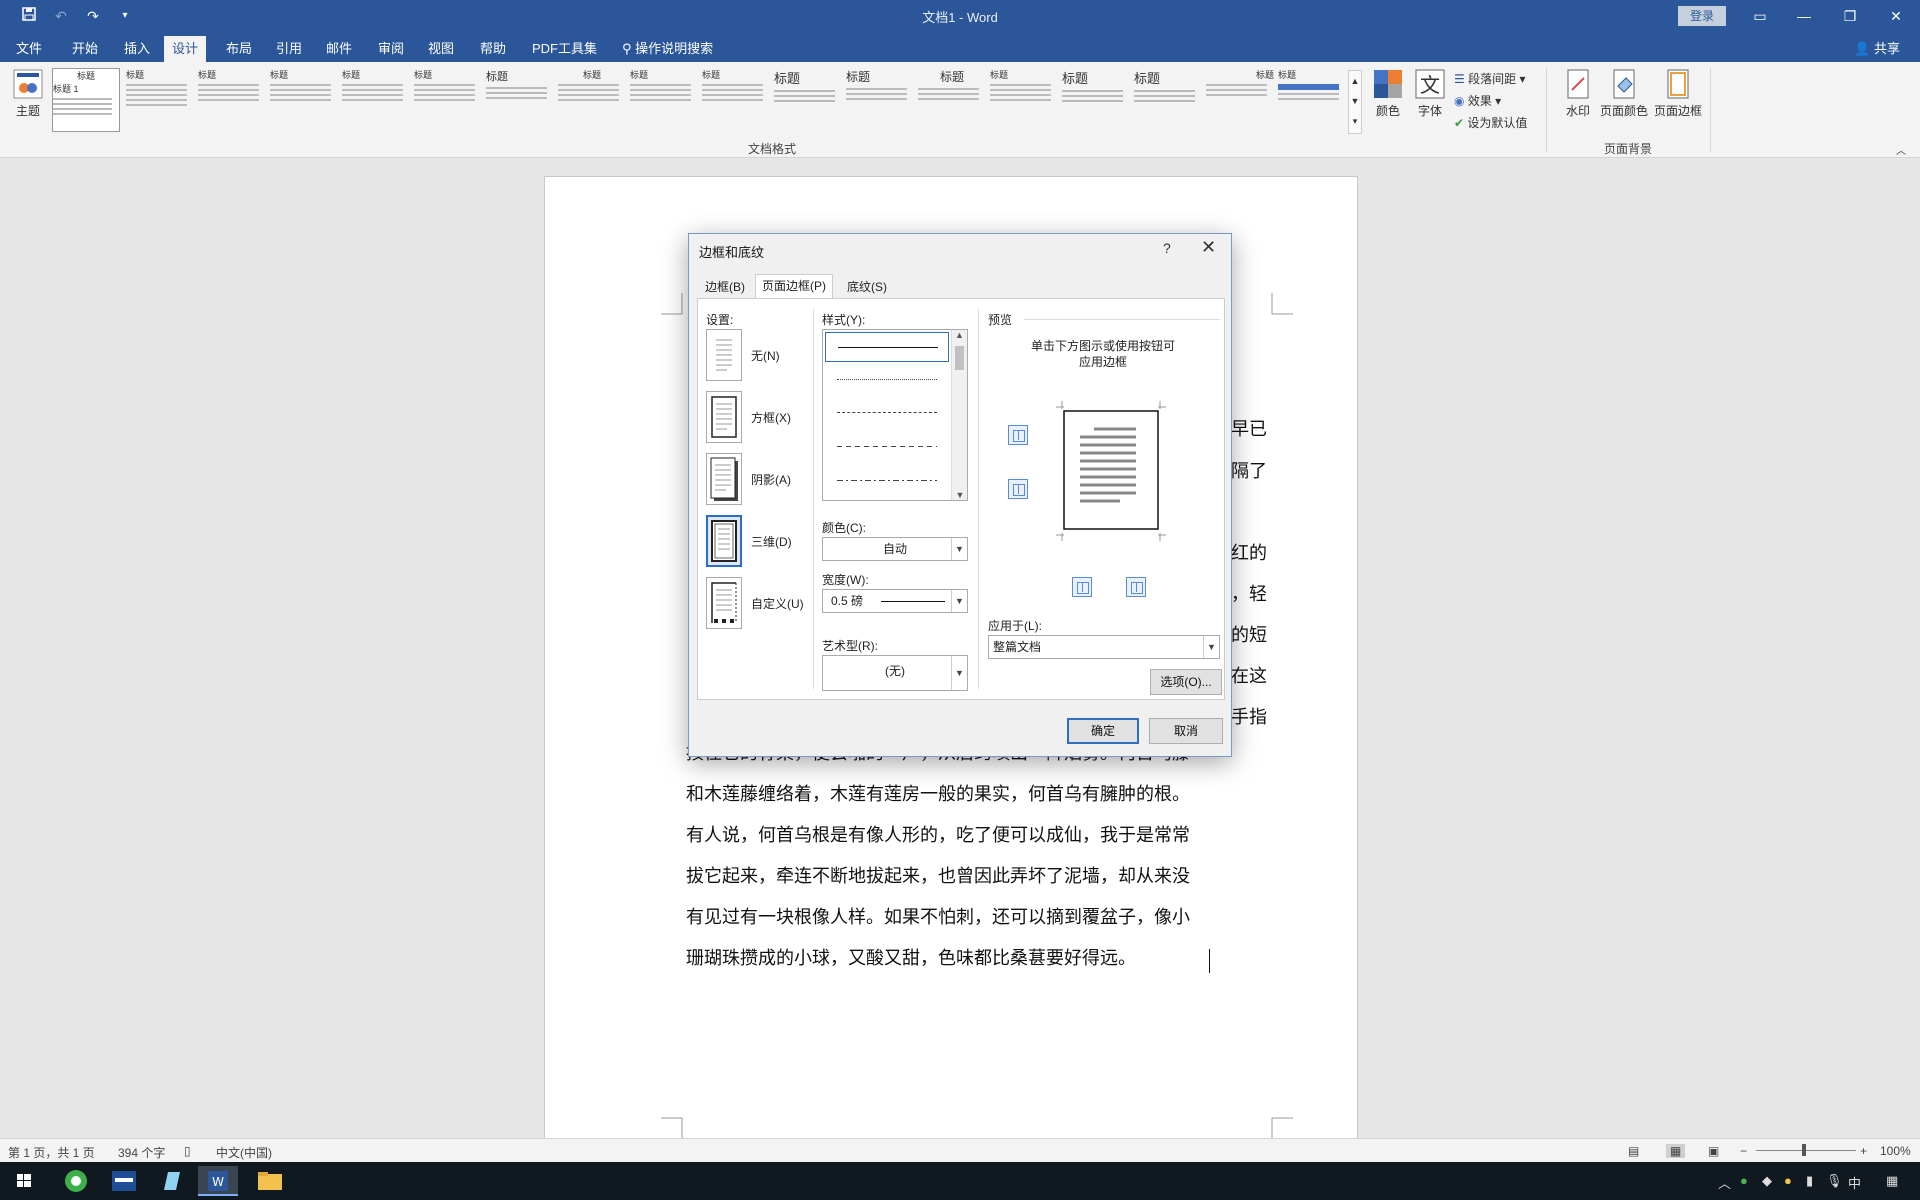  I want to click on art-select: (无) ▼, so click(895, 673).